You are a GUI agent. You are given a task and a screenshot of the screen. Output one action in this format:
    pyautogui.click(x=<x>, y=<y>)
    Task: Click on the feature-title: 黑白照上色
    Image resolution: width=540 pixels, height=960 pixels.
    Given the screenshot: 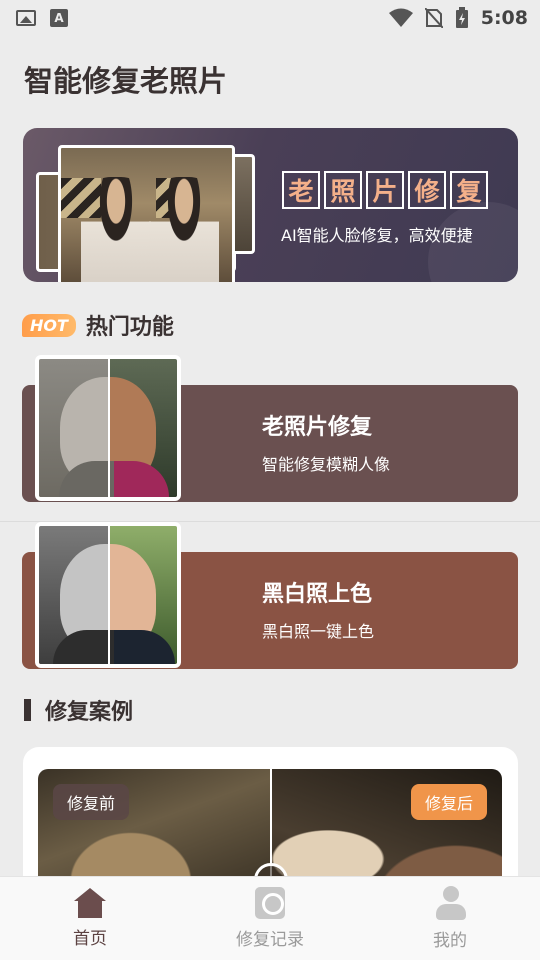 What is the action you would take?
    pyautogui.click(x=317, y=594)
    